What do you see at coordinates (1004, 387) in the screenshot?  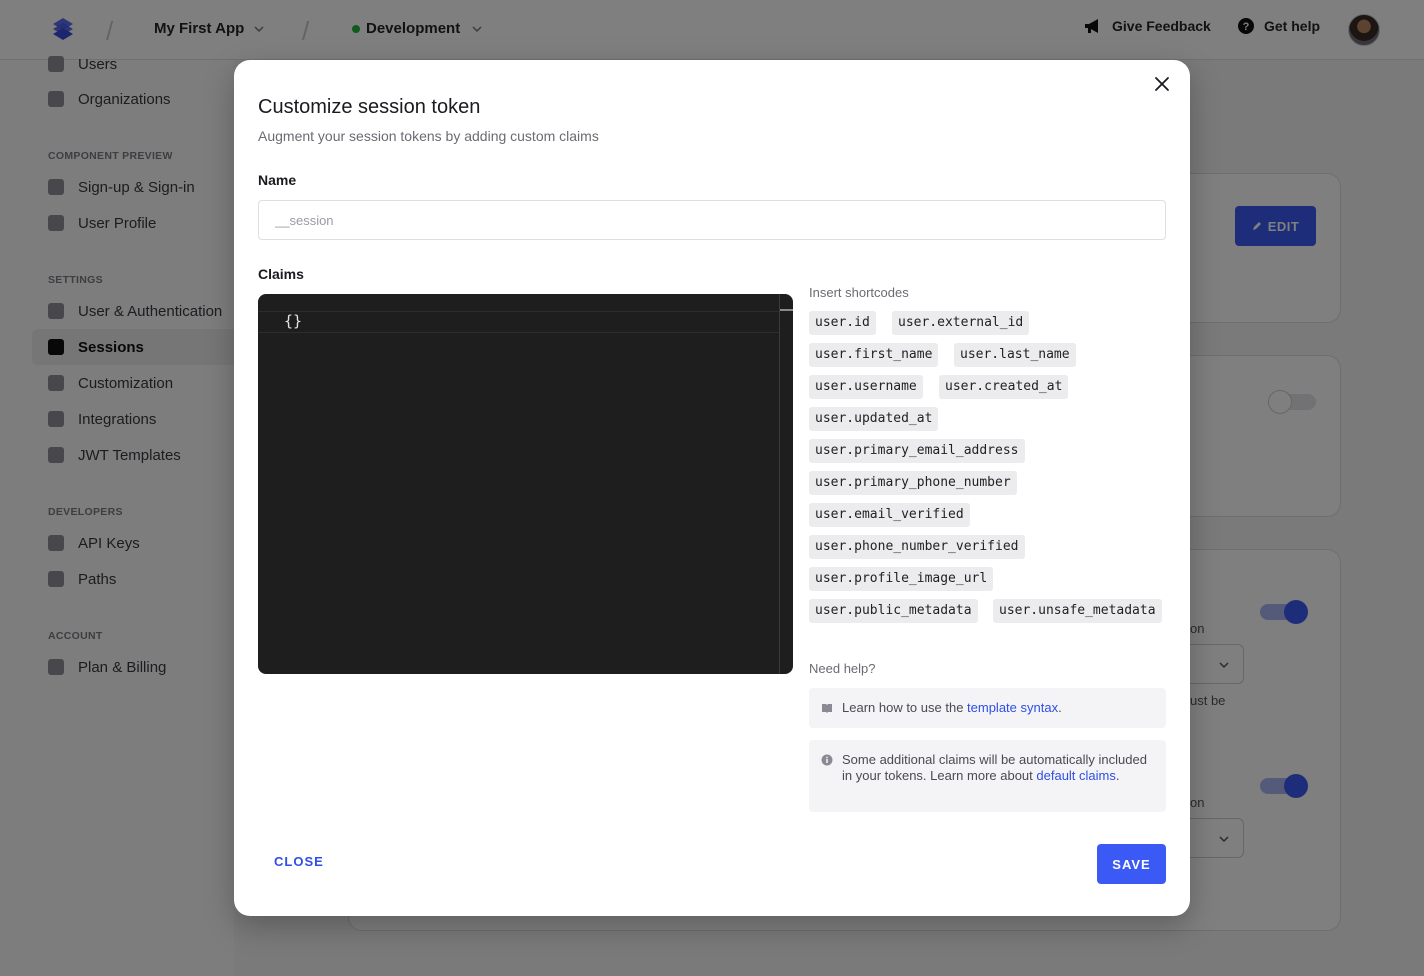 I see `shortcode-chip: user.created_at` at bounding box center [1004, 387].